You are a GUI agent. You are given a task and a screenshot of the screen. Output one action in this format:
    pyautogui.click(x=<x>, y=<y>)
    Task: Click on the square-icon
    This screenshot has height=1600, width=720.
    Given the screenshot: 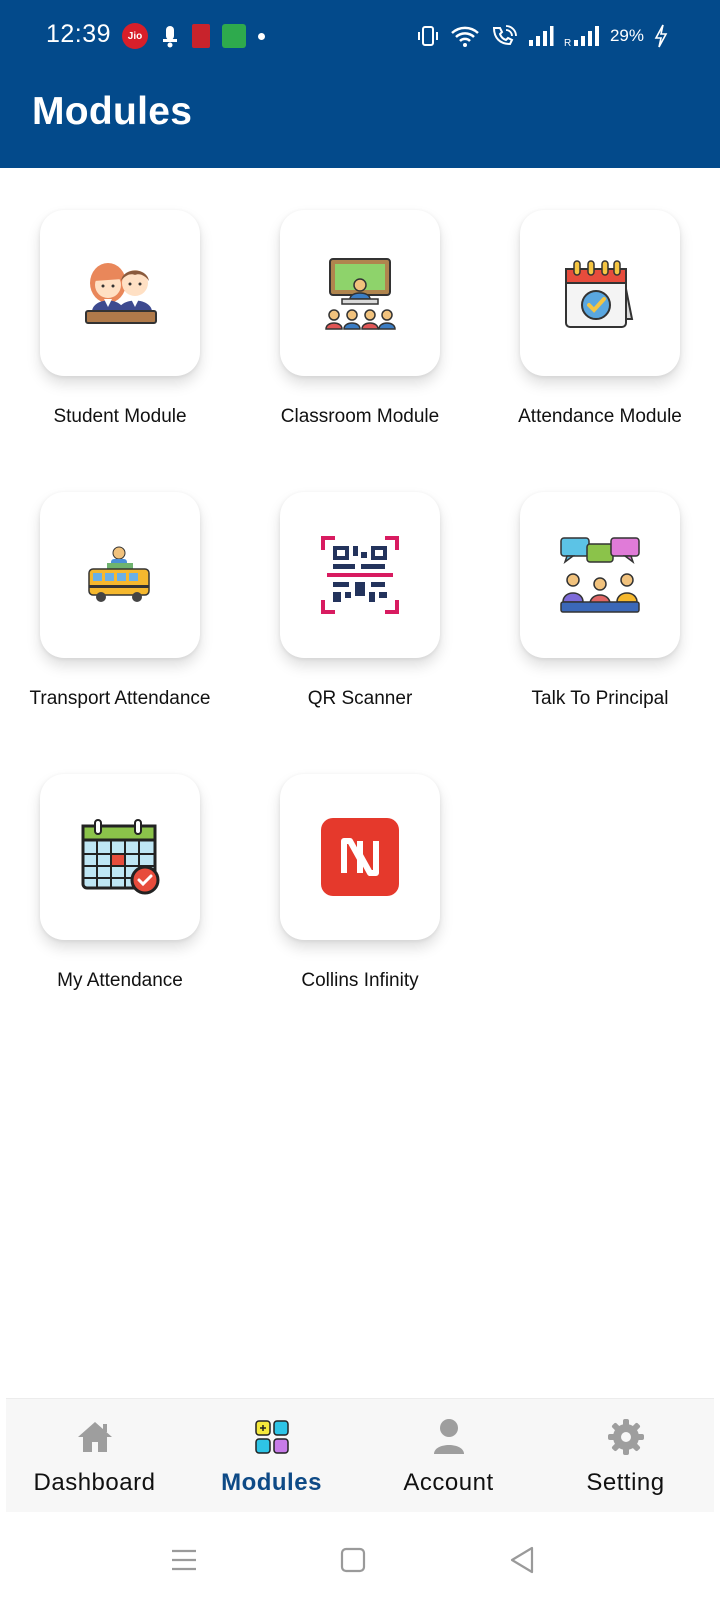 What is the action you would take?
    pyautogui.click(x=353, y=1560)
    